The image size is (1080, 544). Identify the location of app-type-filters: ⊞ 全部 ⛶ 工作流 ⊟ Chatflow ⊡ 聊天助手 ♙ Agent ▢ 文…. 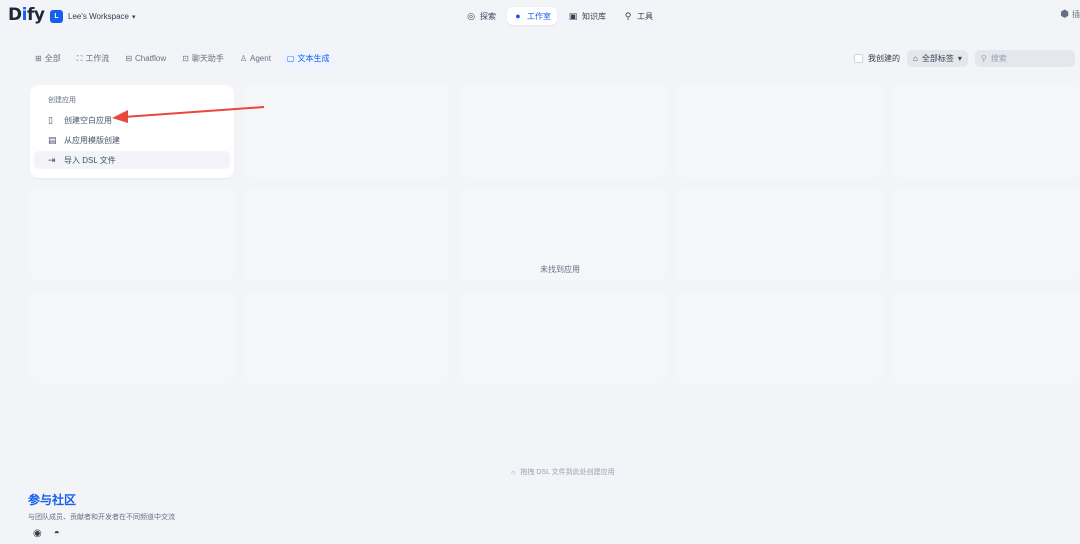
(182, 58).